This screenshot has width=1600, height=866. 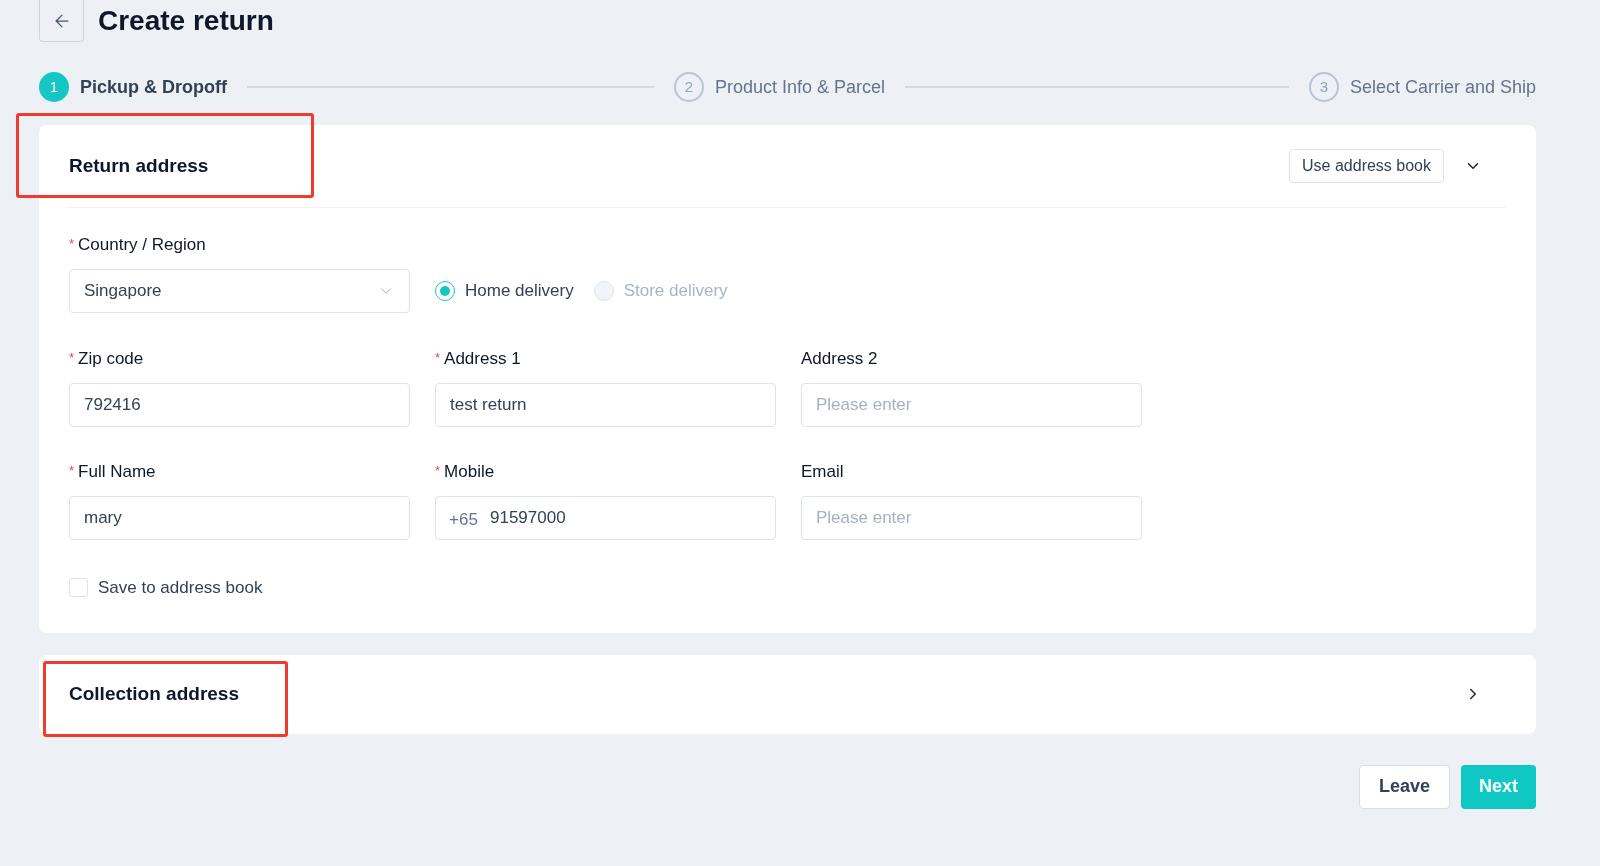 What do you see at coordinates (839, 359) in the screenshot?
I see `field-label: Address 2` at bounding box center [839, 359].